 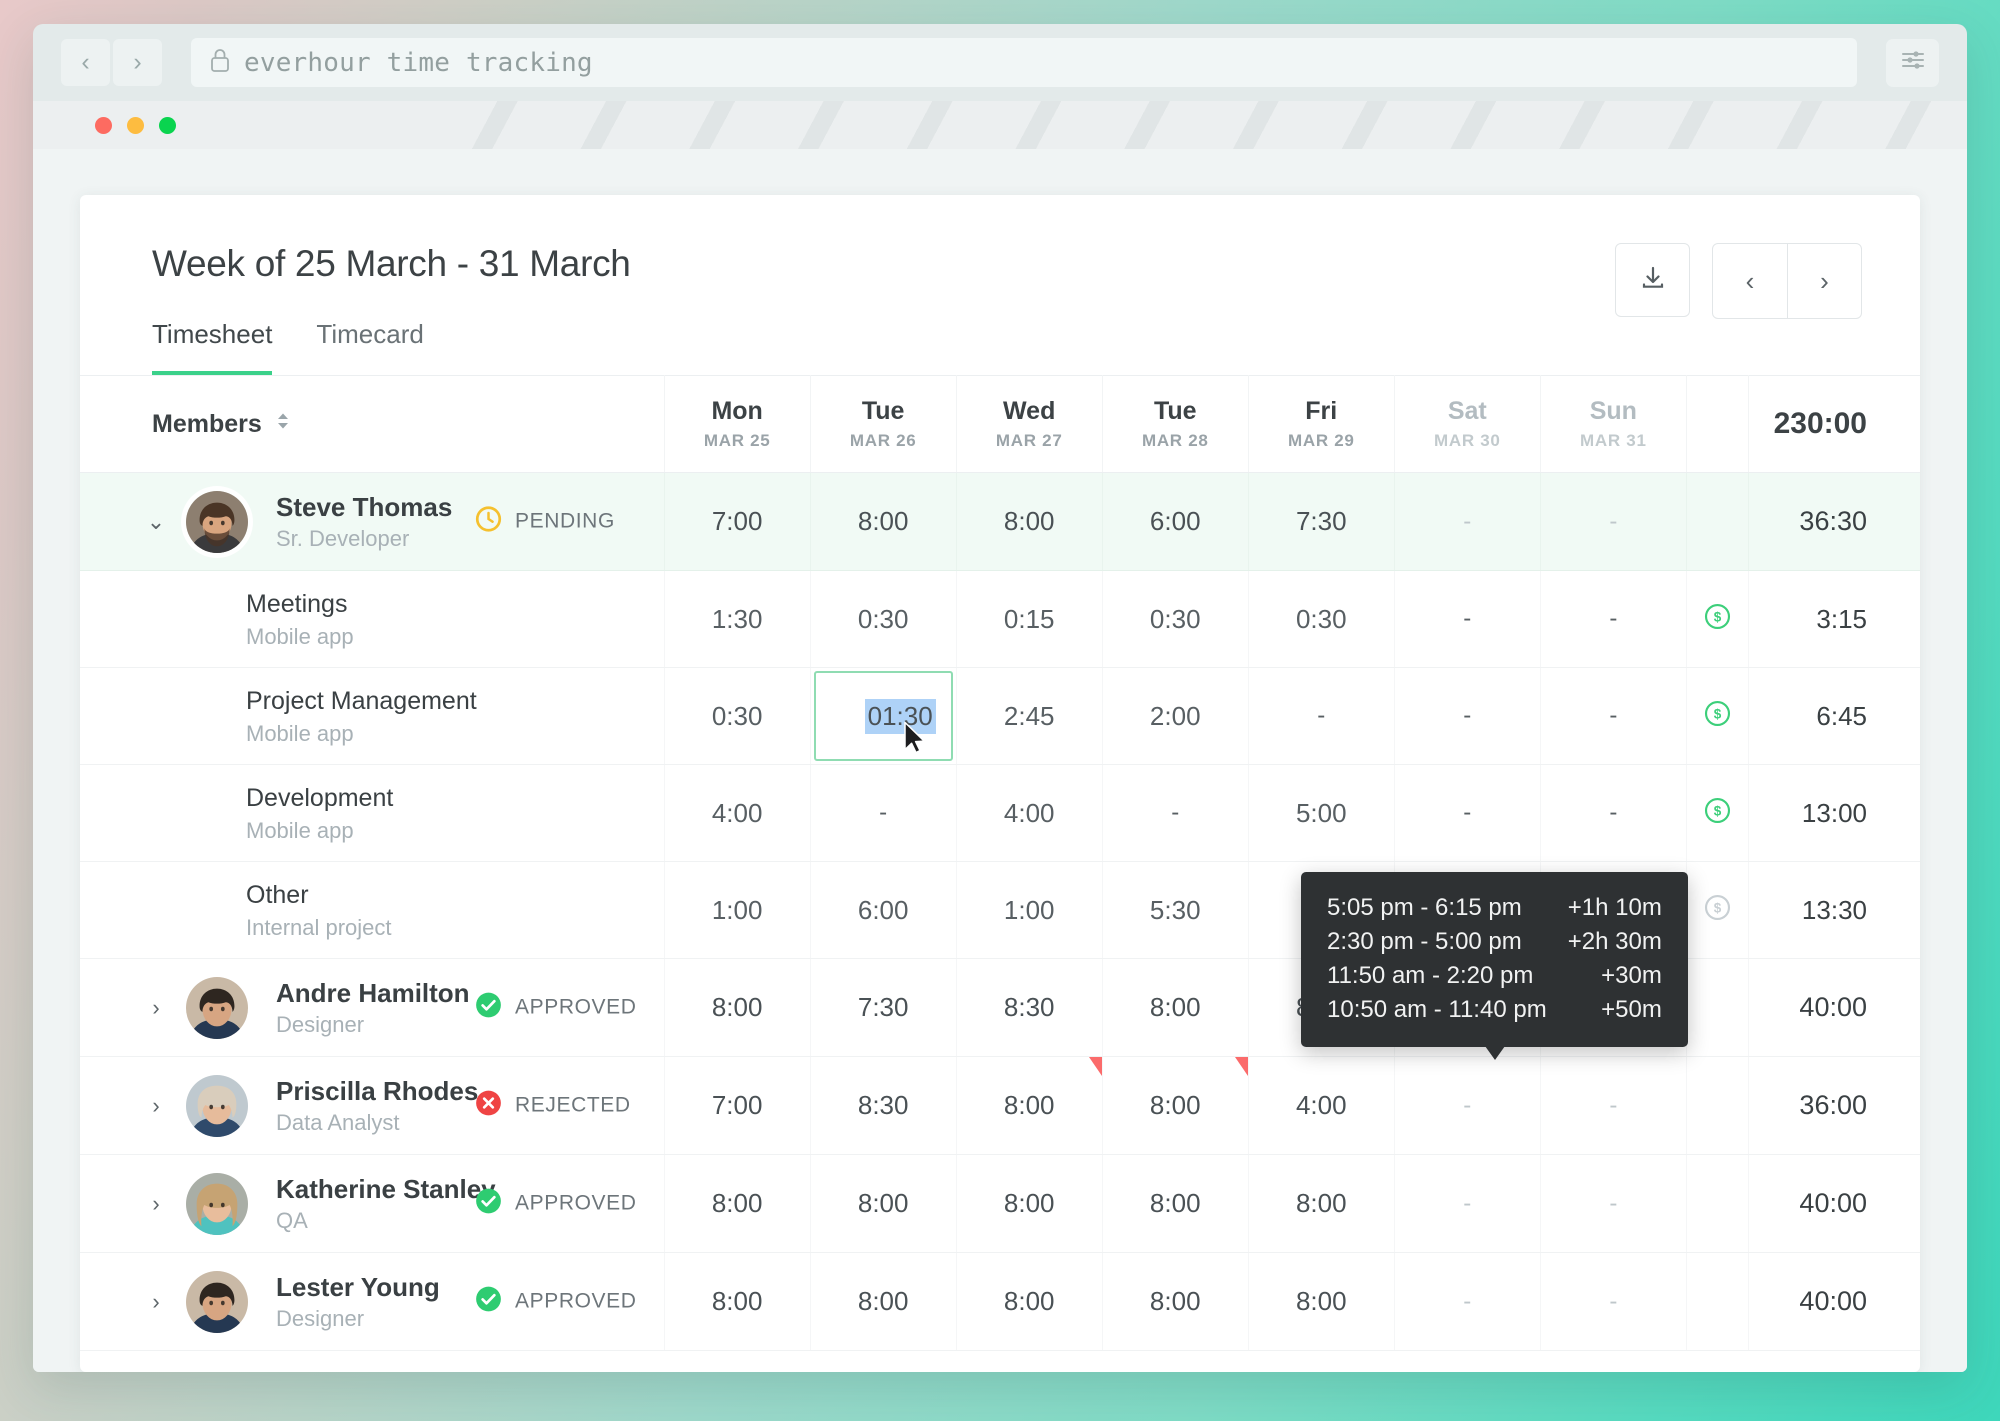 I want to click on avatar, so click(x=217, y=521).